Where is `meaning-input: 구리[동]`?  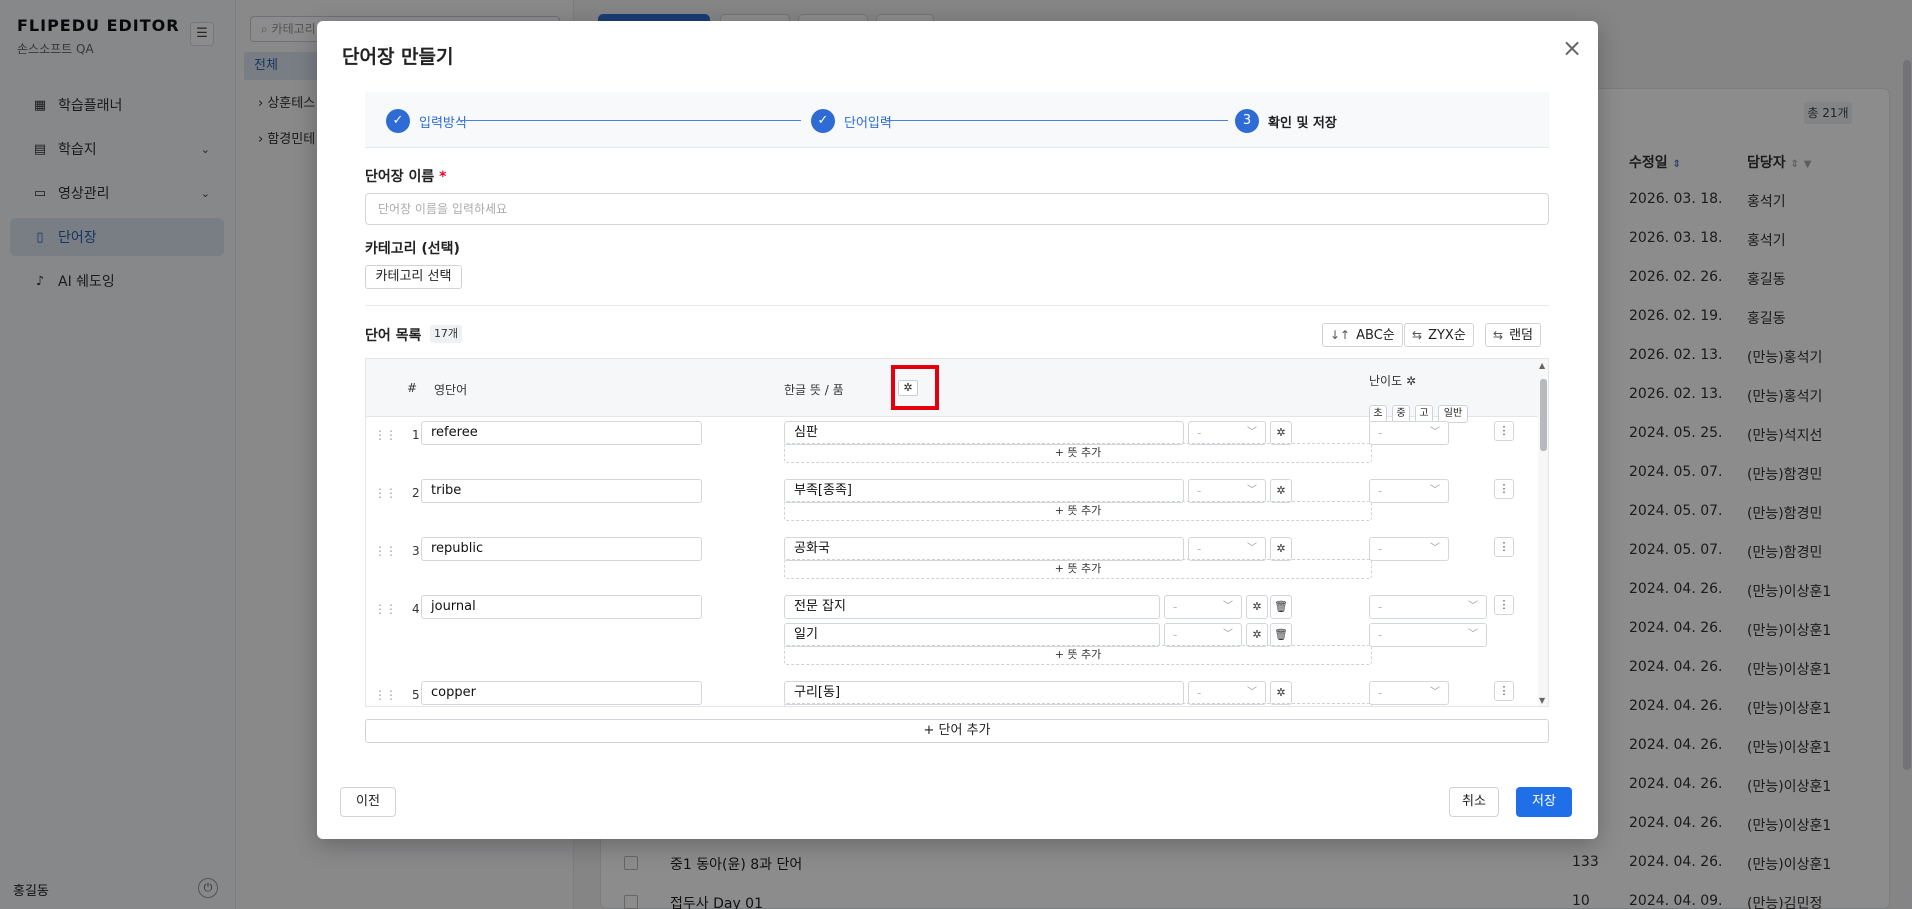
meaning-input: 구리[동] is located at coordinates (984, 693).